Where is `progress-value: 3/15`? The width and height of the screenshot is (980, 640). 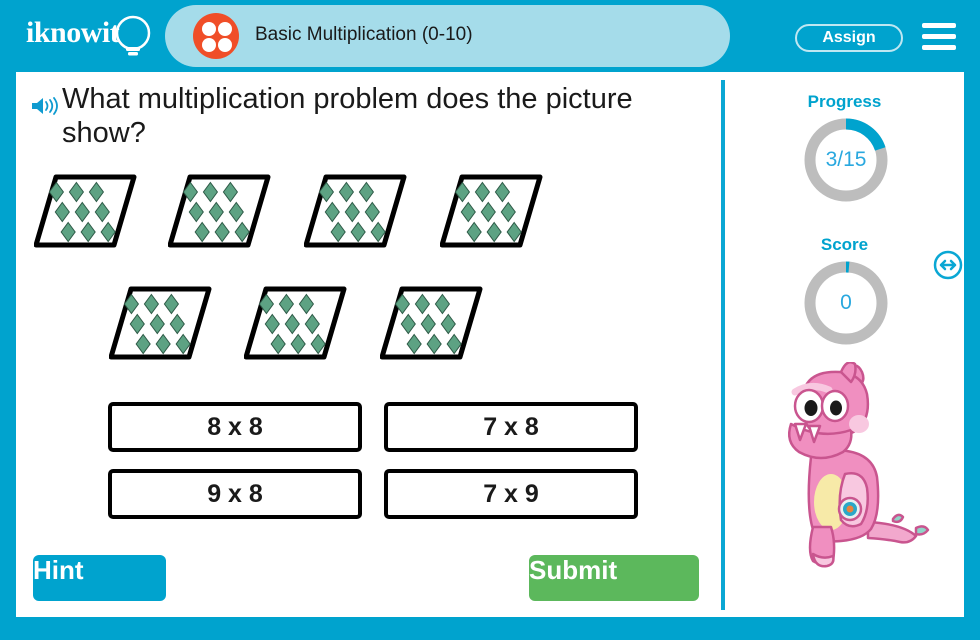
progress-value: 3/15 is located at coordinates (846, 159).